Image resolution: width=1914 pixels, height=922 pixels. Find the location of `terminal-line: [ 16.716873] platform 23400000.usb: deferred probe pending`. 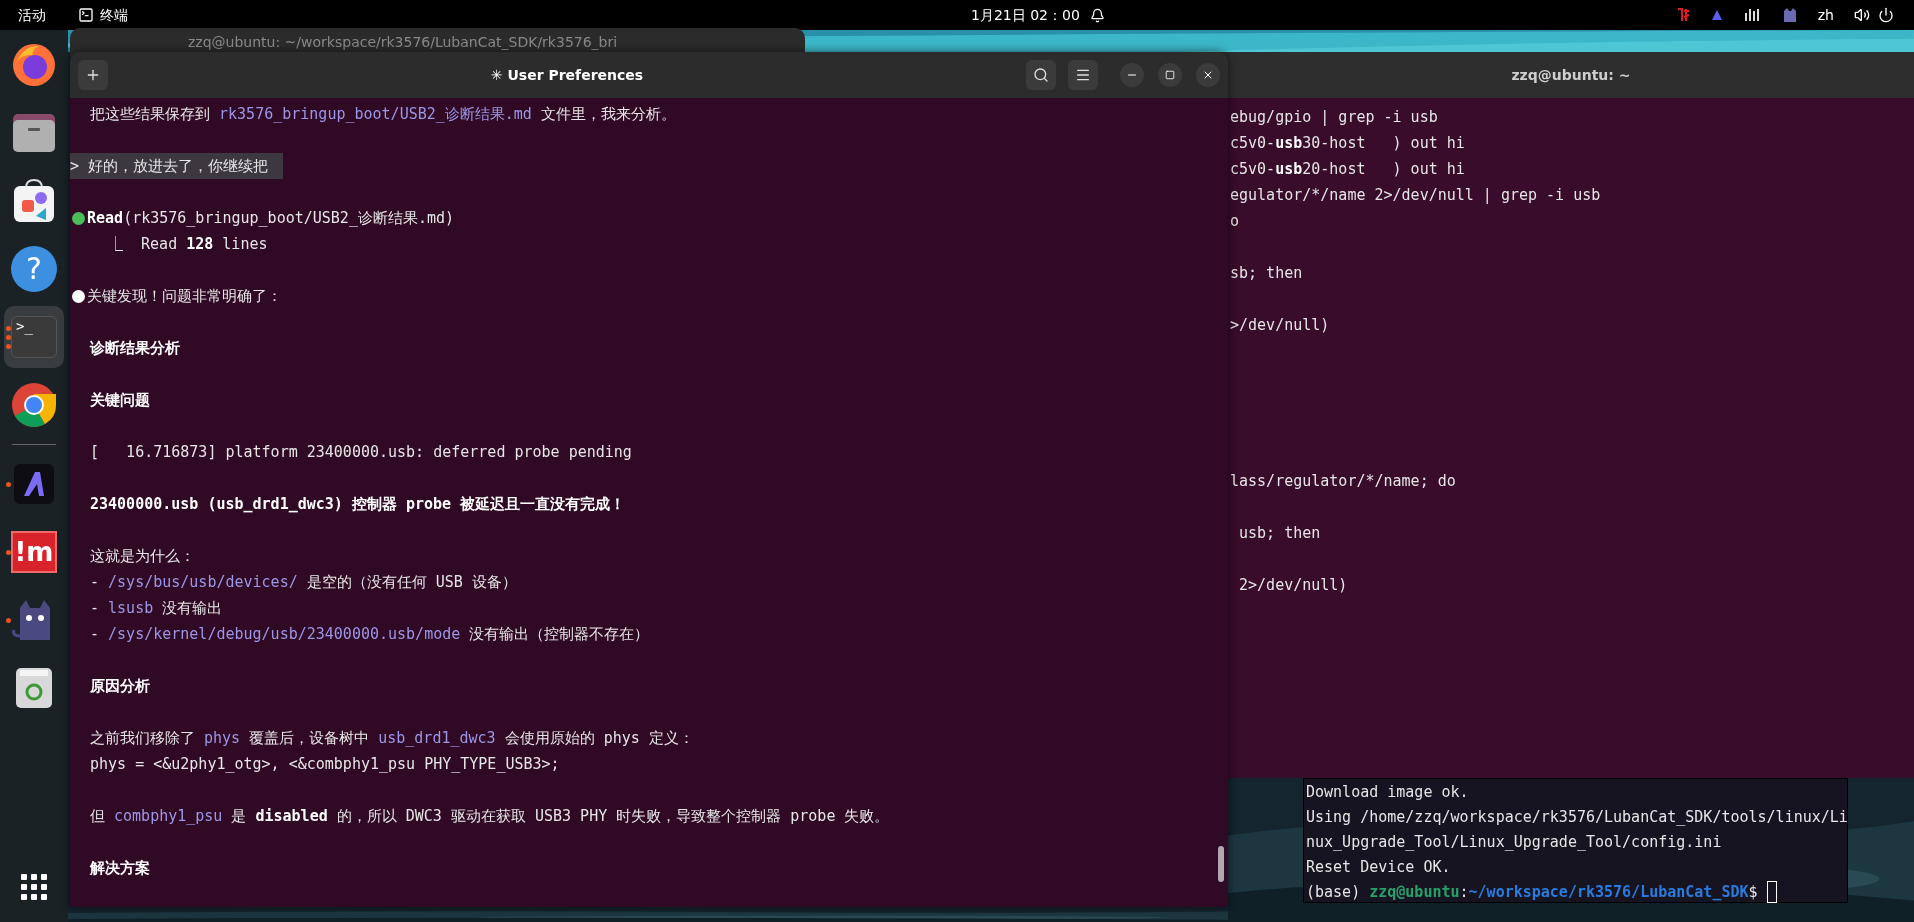

terminal-line: [ 16.716873] platform 23400000.usb: deferred probe pending is located at coordinates (360, 452).